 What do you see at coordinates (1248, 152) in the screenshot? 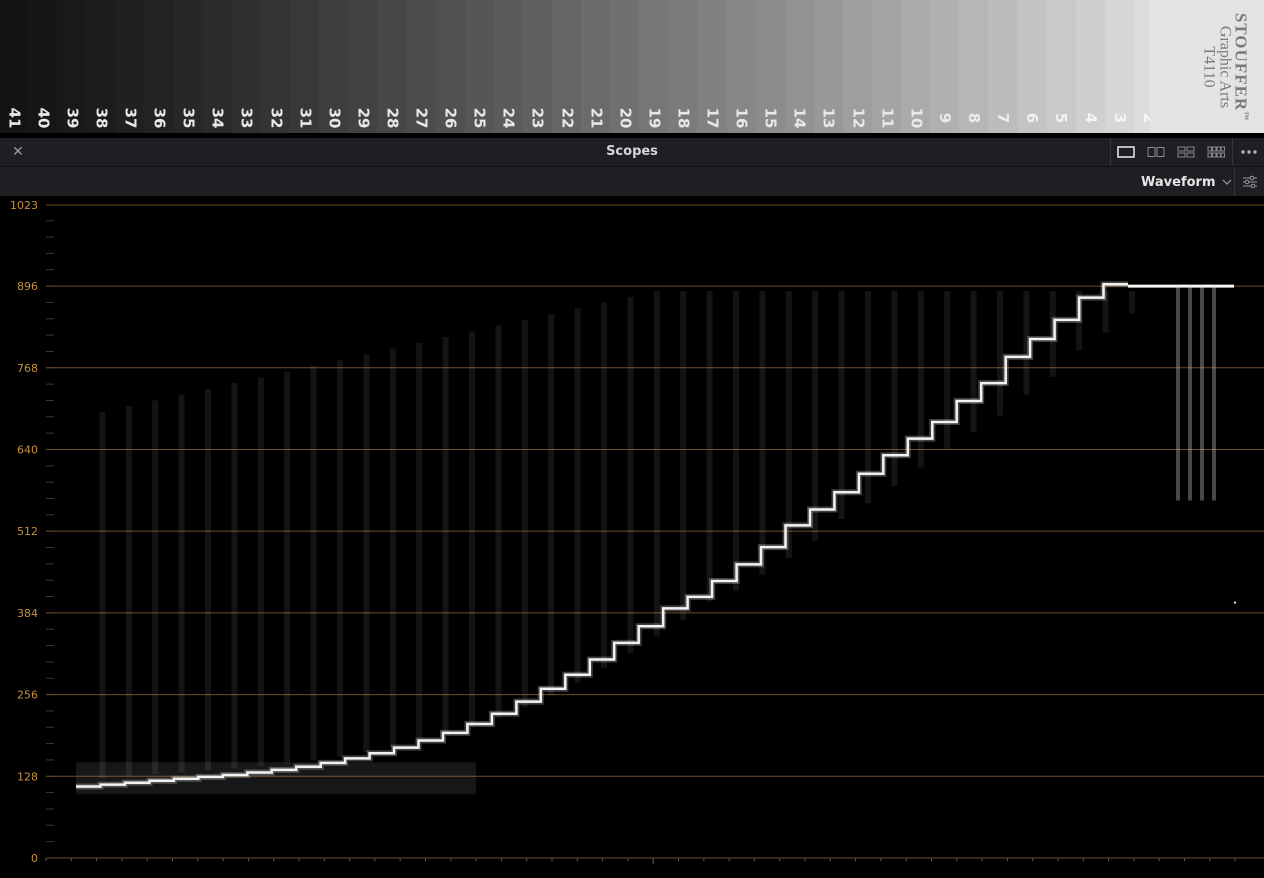
I see `more-icon` at bounding box center [1248, 152].